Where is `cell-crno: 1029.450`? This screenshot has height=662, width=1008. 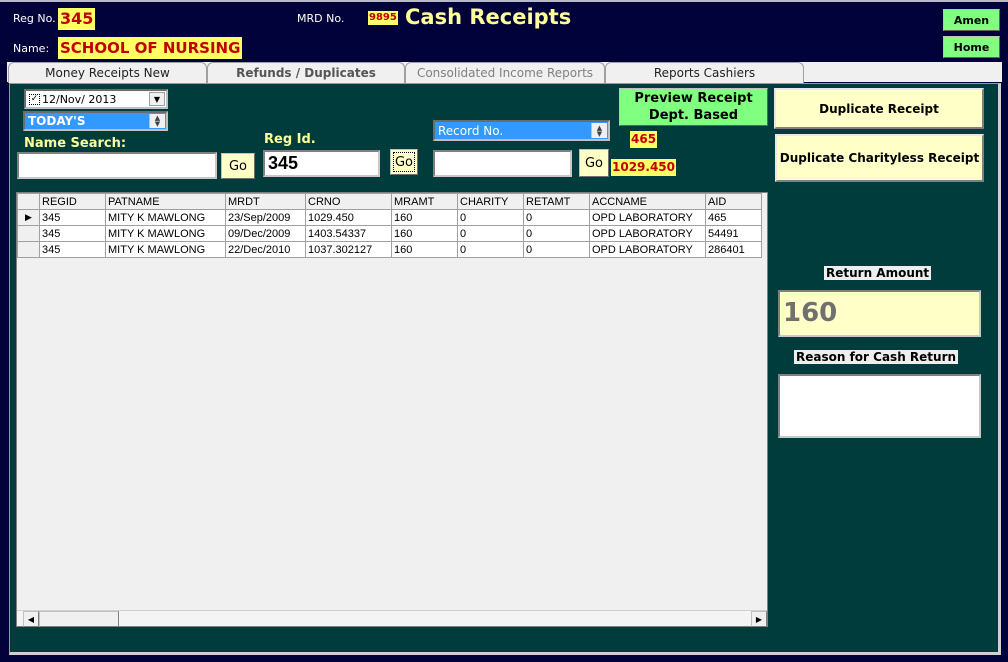 cell-crno: 1029.450 is located at coordinates (348, 217).